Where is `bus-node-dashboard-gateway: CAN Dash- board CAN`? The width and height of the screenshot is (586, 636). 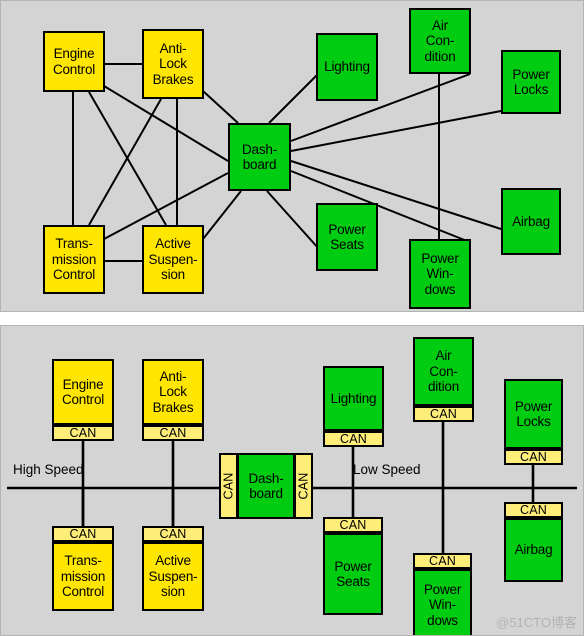
bus-node-dashboard-gateway: CAN Dash- board CAN is located at coordinates (266, 486).